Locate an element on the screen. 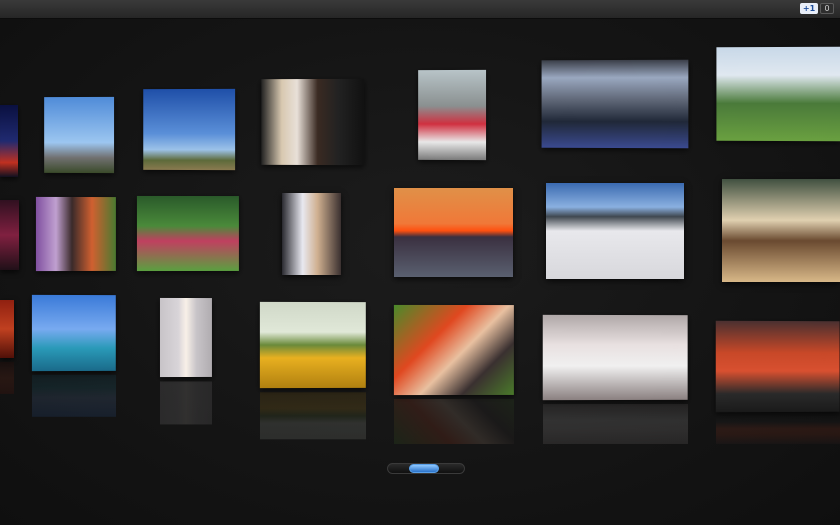  plus-one-count: 0 is located at coordinates (827, 8).